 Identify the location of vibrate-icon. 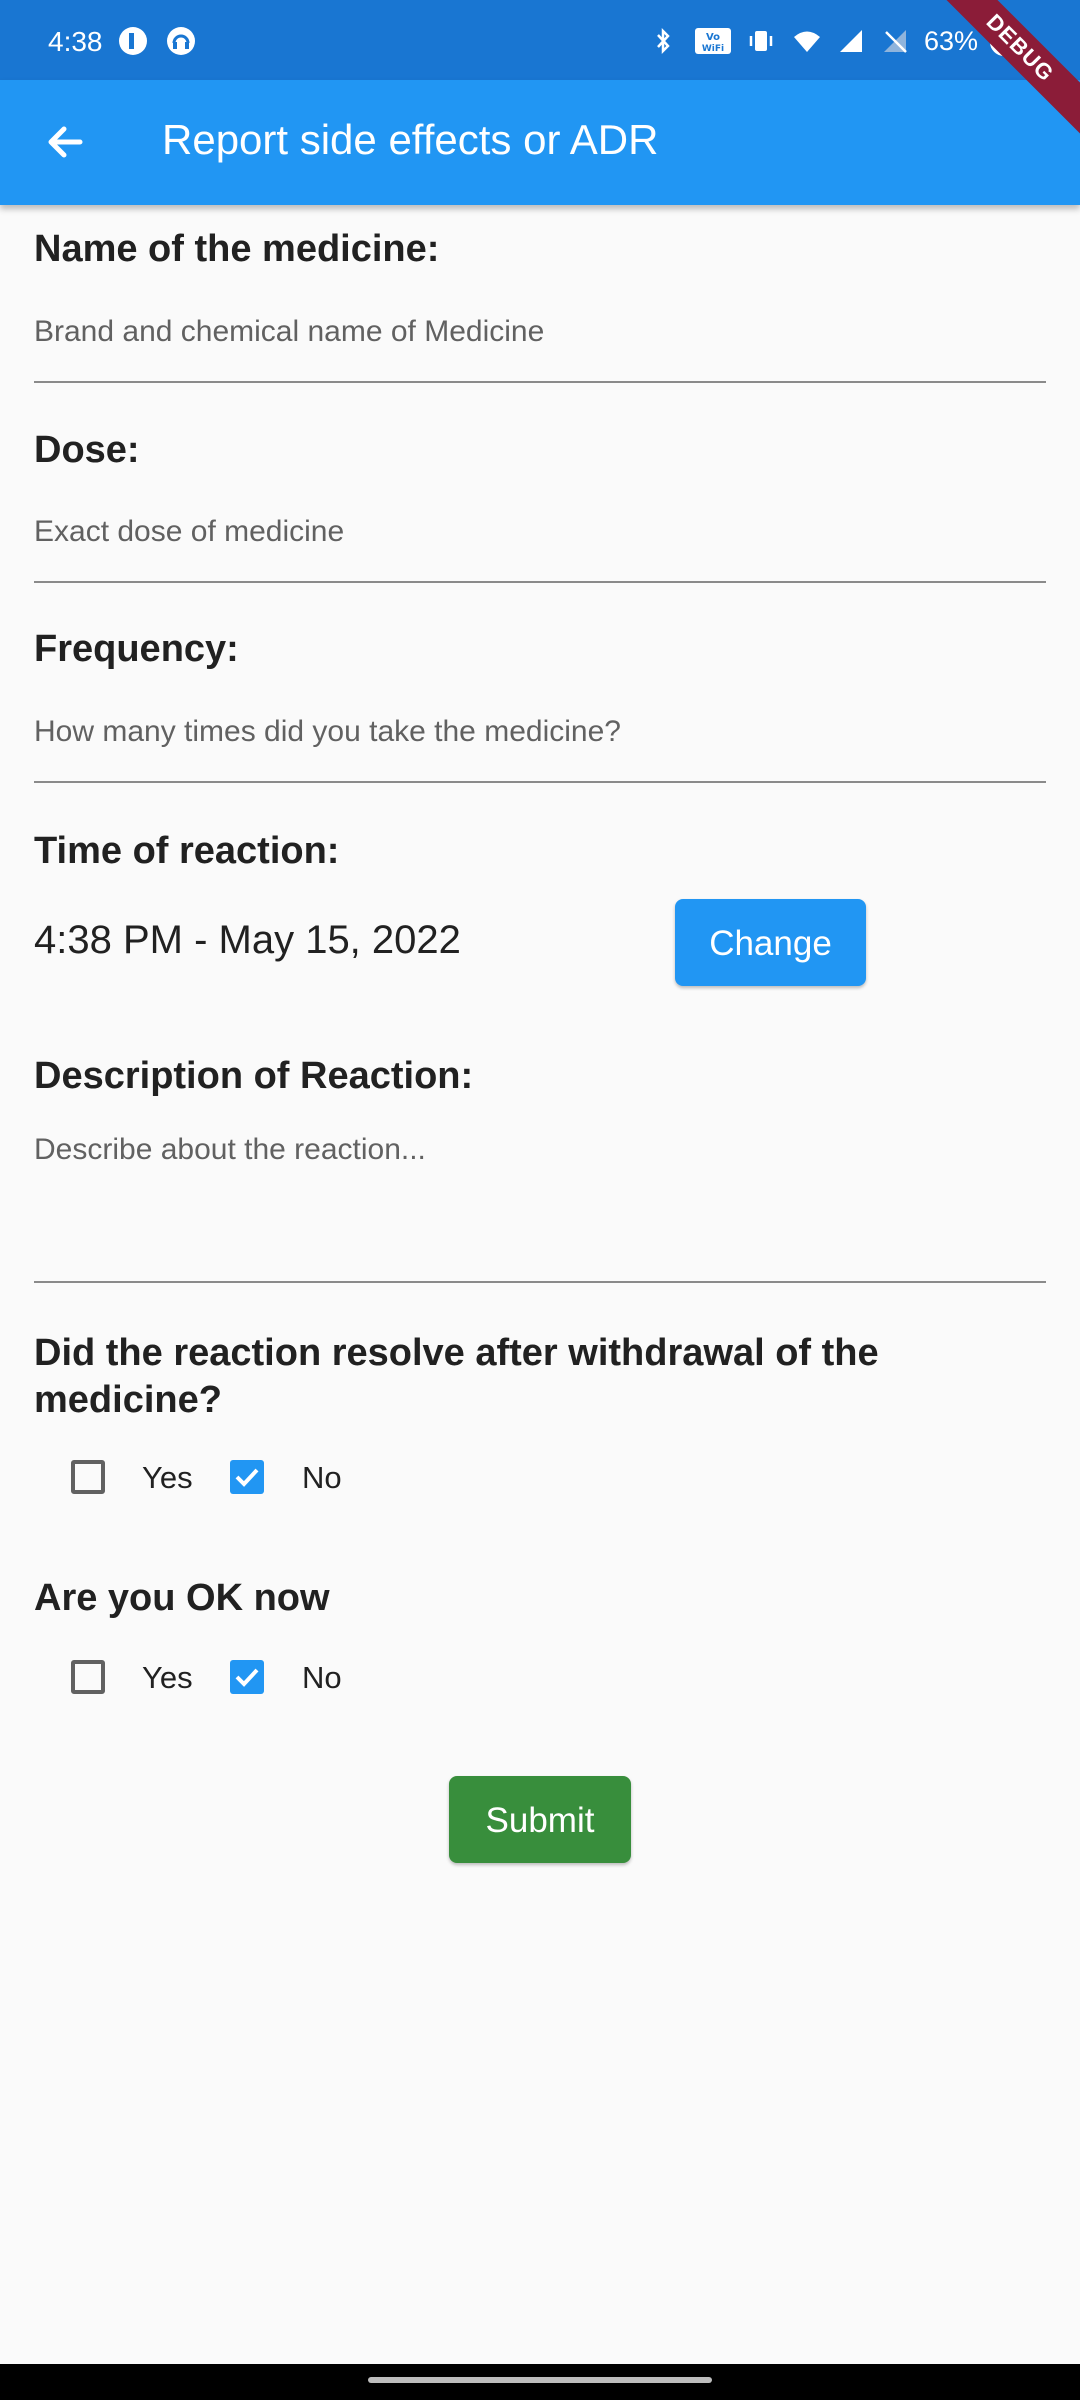
(761, 41).